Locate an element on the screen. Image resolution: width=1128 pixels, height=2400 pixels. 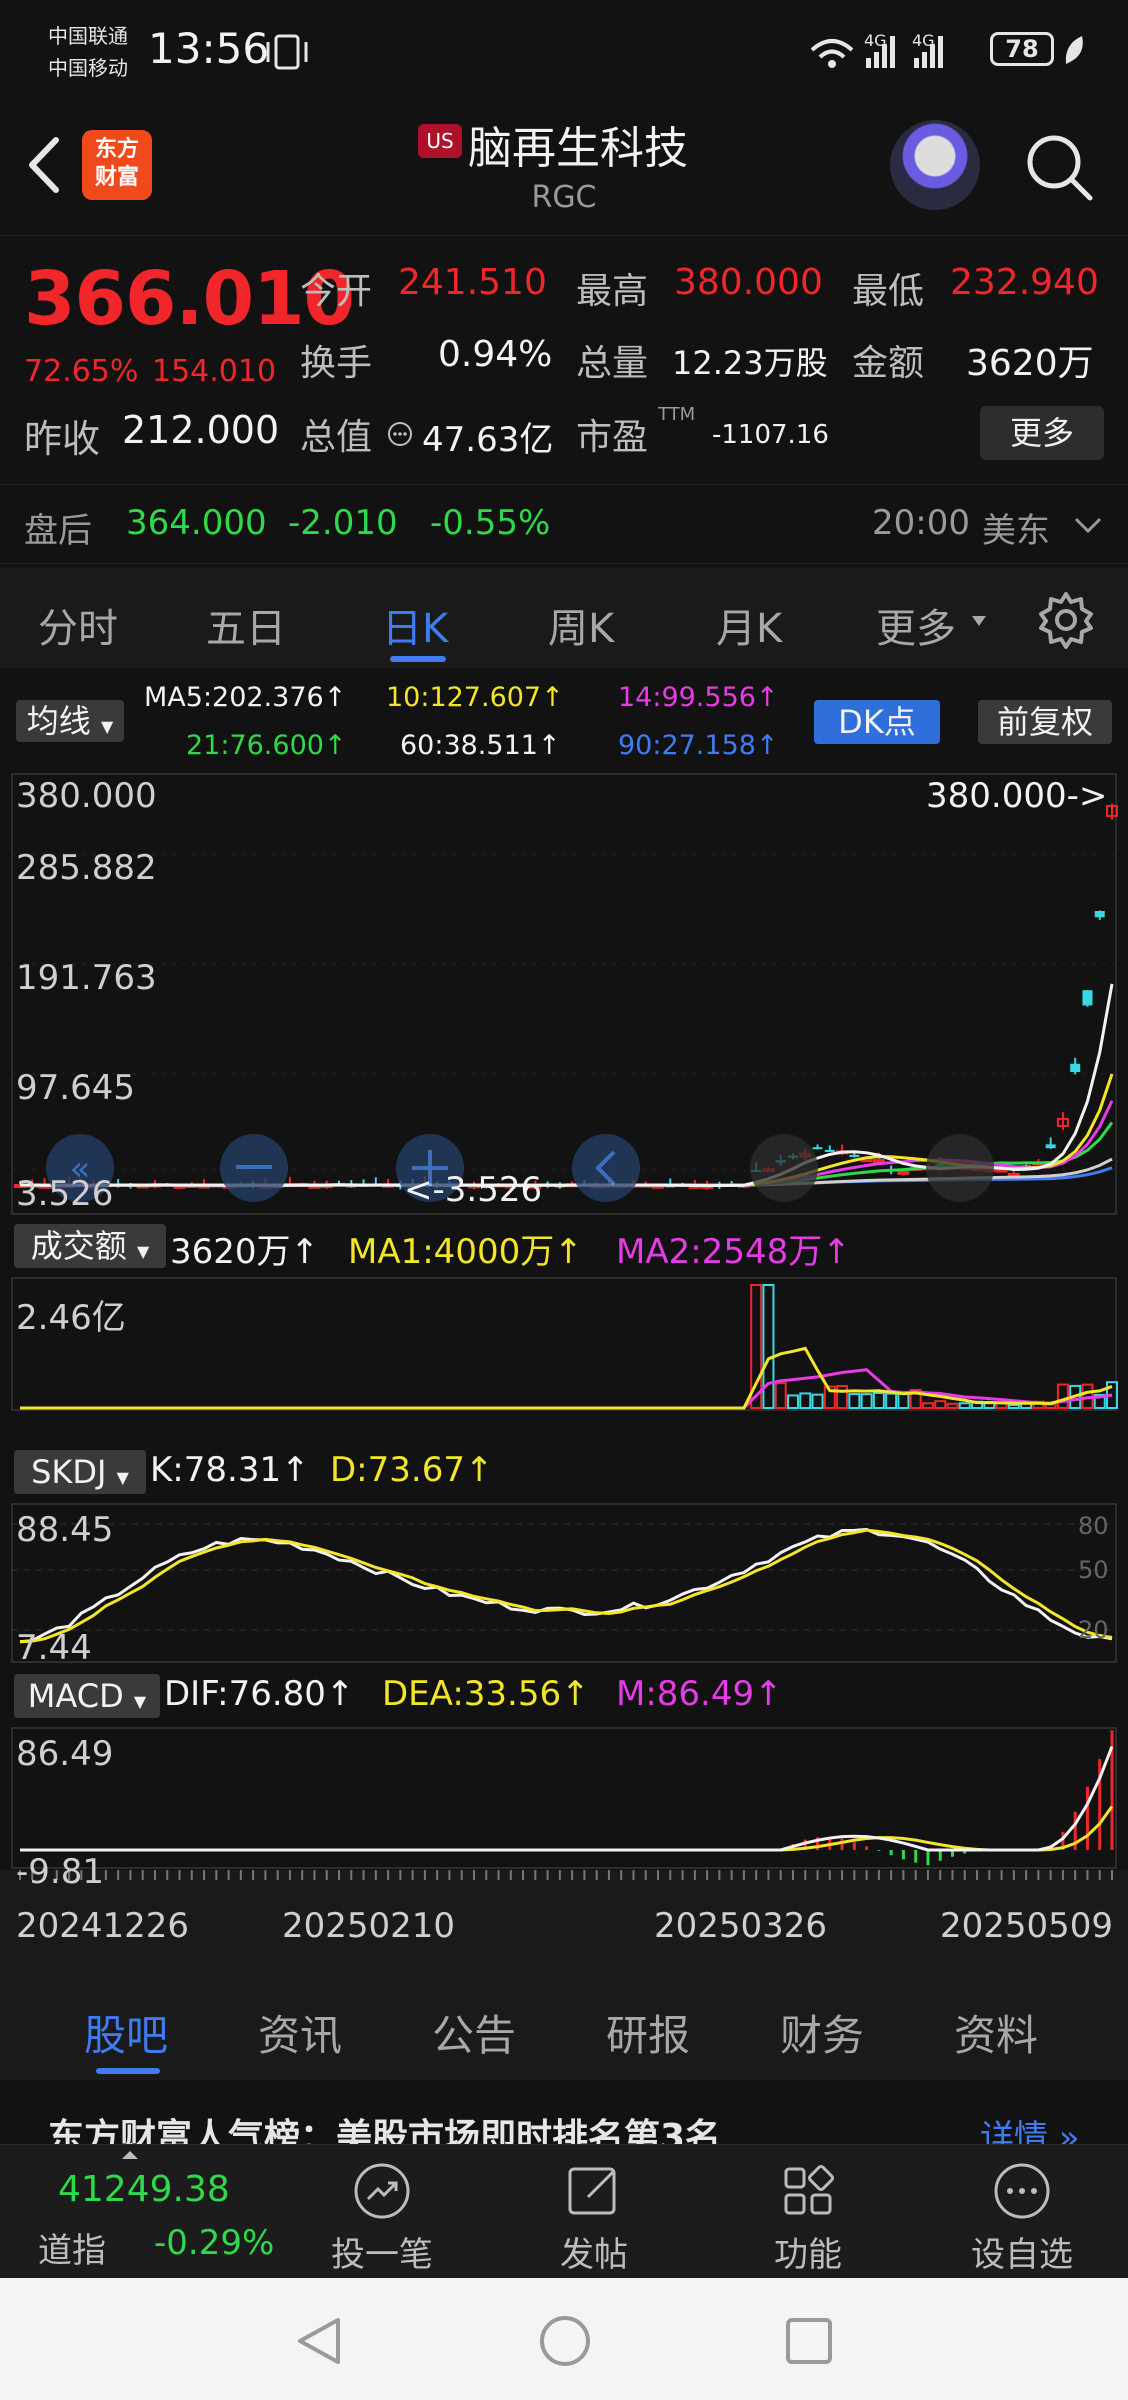
prev-close-value: 212.000 is located at coordinates (201, 430).